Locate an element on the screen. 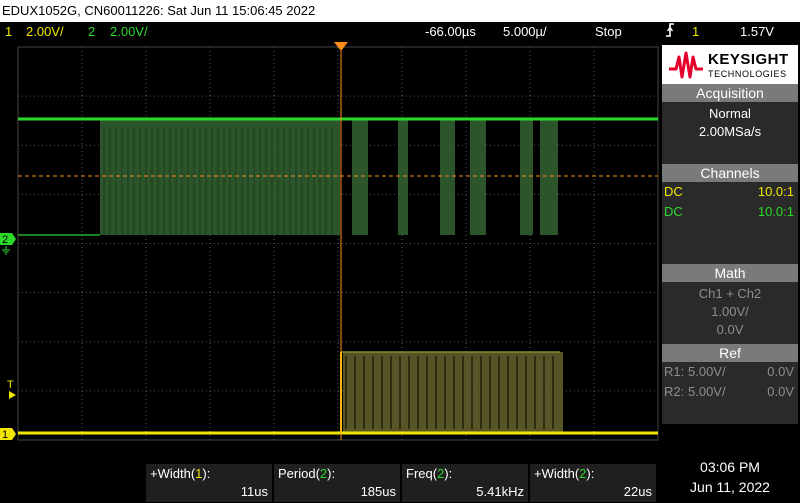  ch1-number: 1 is located at coordinates (8, 32).